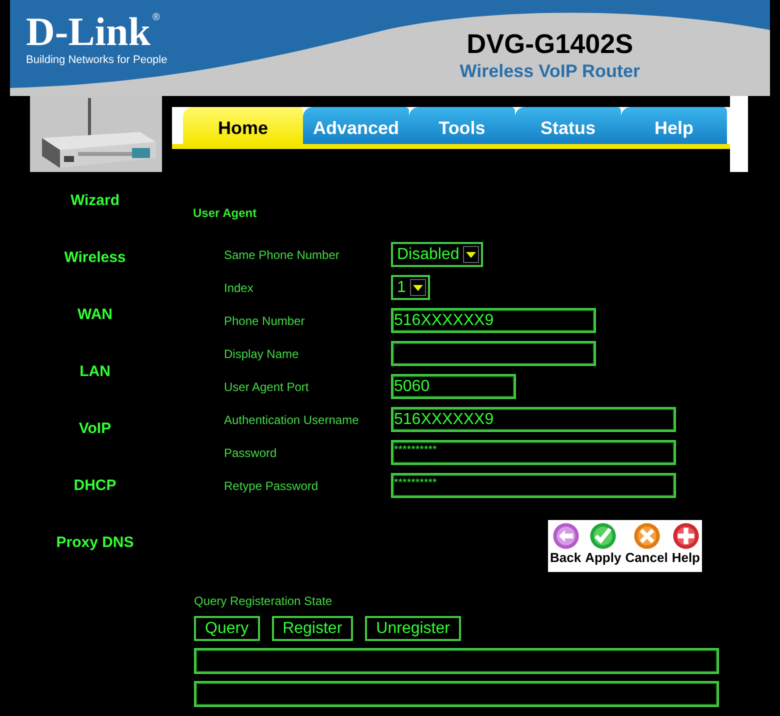  Describe the element at coordinates (227, 628) in the screenshot. I see `action-button: Query` at that location.